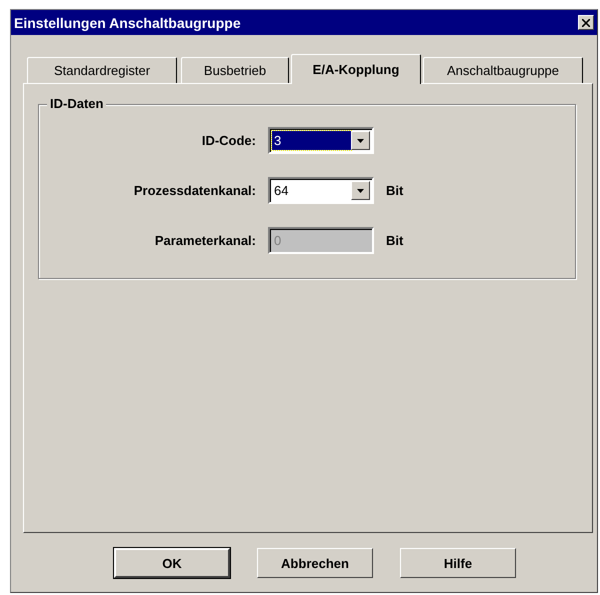 The width and height of the screenshot is (600, 595). What do you see at coordinates (205, 240) in the screenshot?
I see `field-label: Parameterkanal:` at bounding box center [205, 240].